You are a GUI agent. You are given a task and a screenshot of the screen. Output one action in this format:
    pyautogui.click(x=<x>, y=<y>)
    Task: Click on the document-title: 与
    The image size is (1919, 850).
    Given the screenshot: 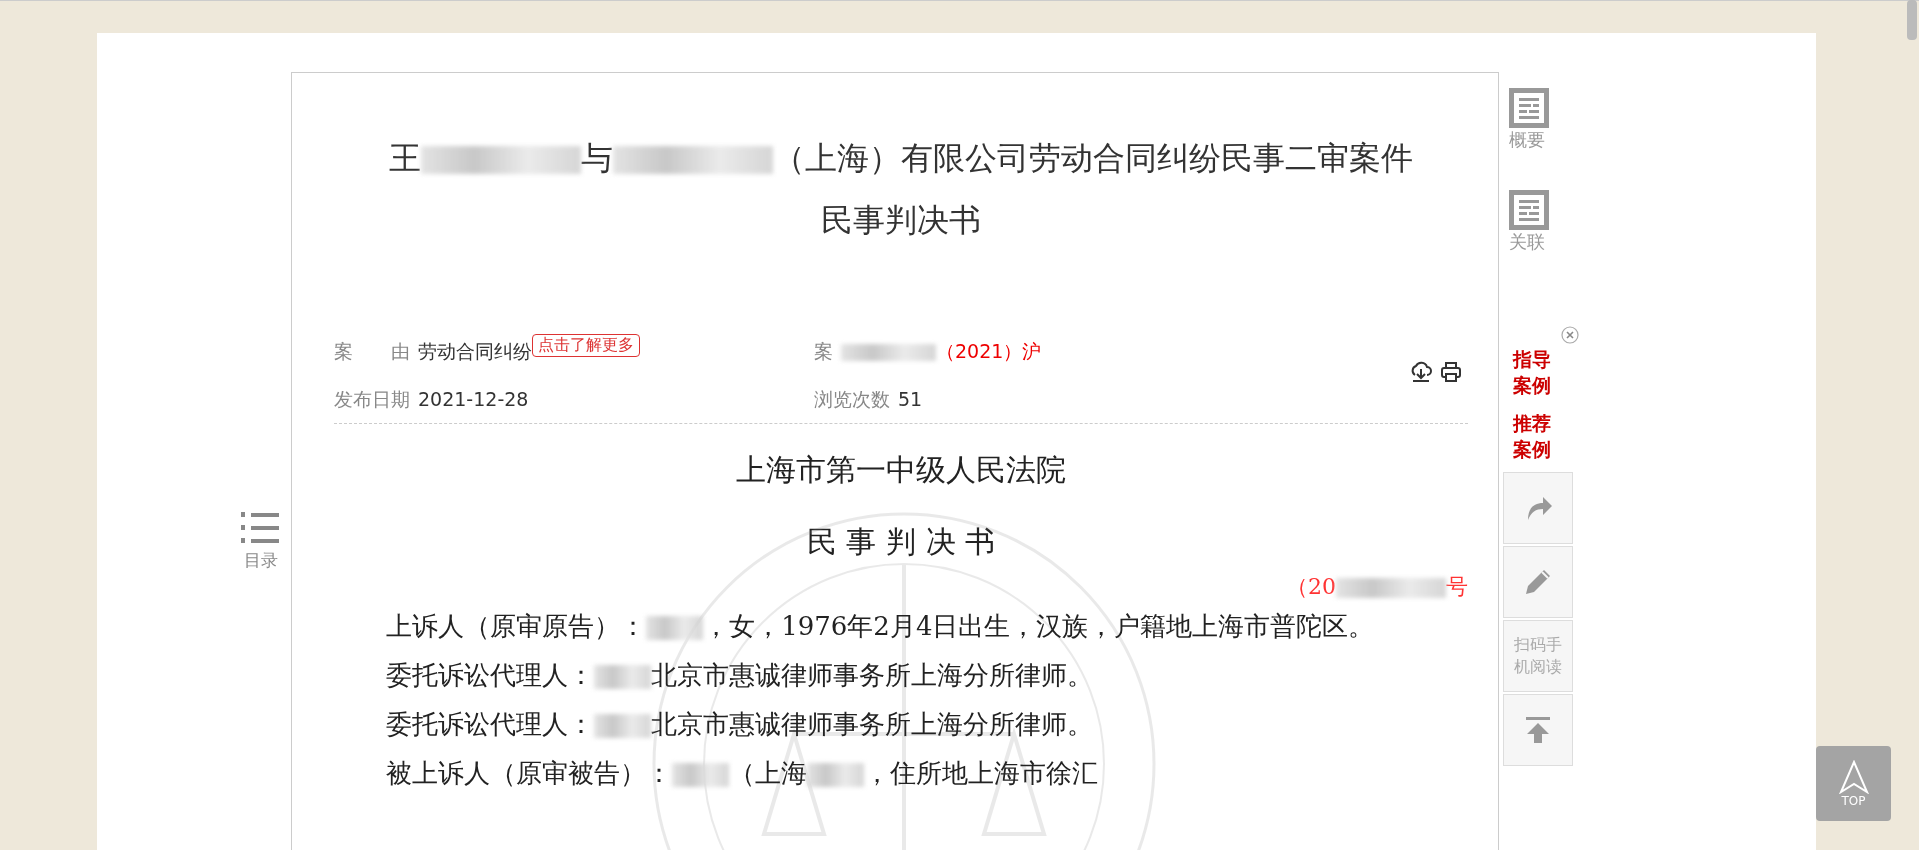 What is the action you would take?
    pyautogui.click(x=597, y=158)
    